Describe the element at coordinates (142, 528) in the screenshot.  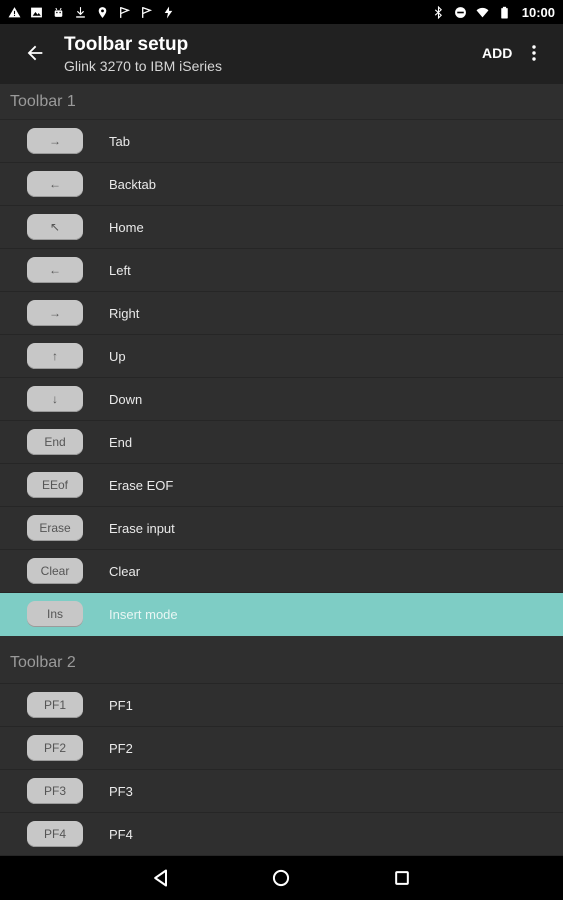
I see `item-label: Erase input` at that location.